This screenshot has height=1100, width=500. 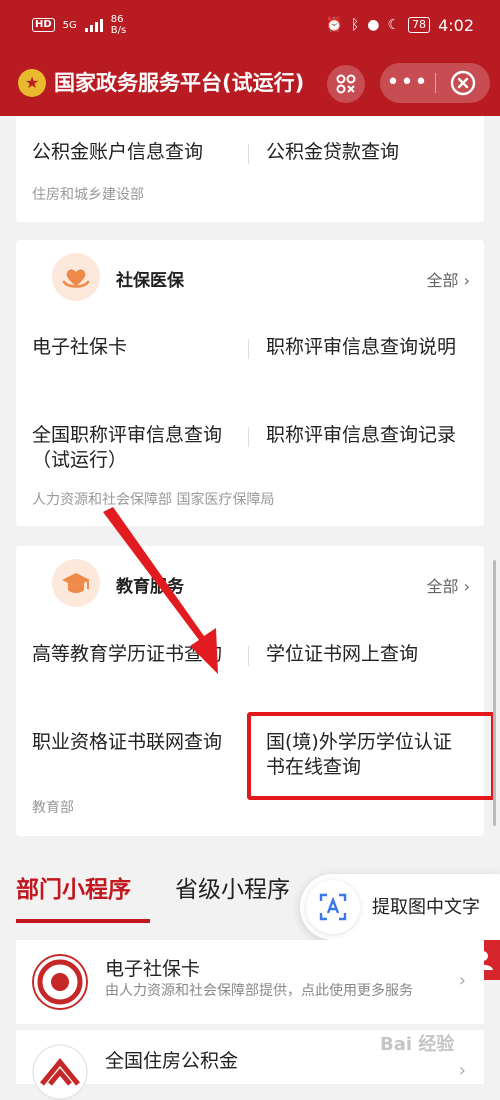 I want to click on service-item-housing-loan: 公积金贷款查询, so click(x=366, y=152).